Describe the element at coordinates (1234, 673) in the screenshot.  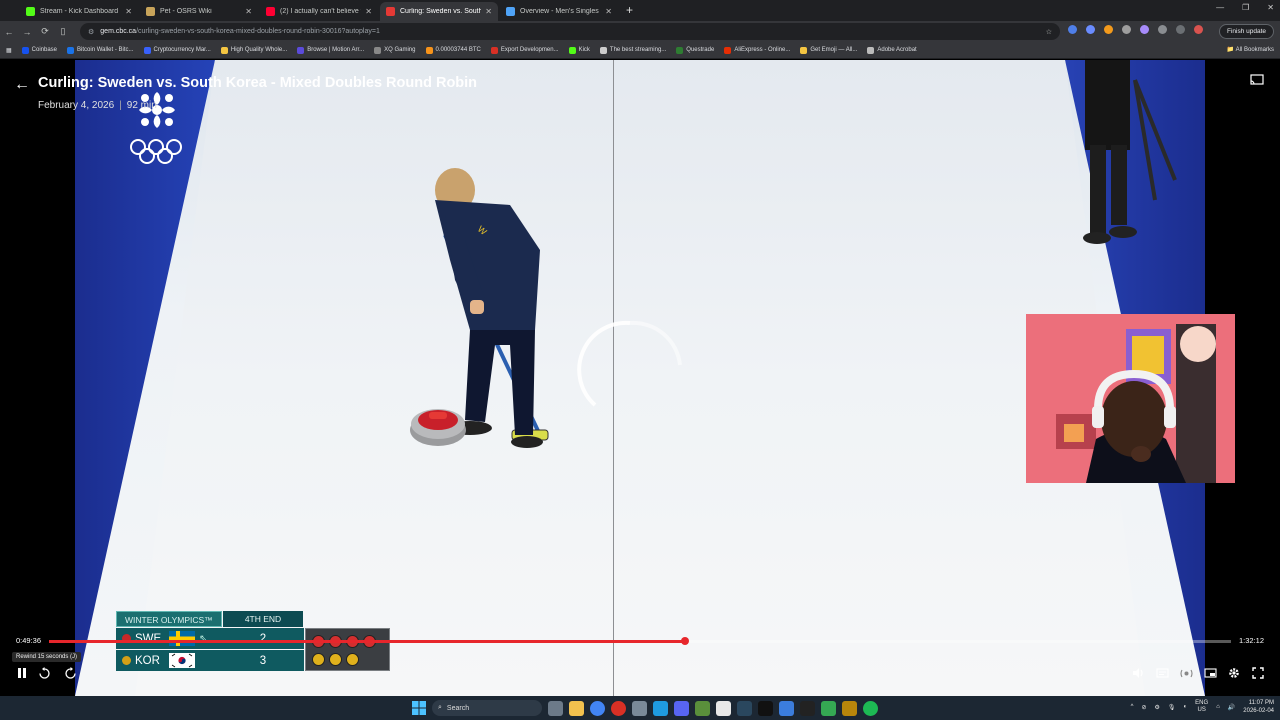
I see `settings-button` at that location.